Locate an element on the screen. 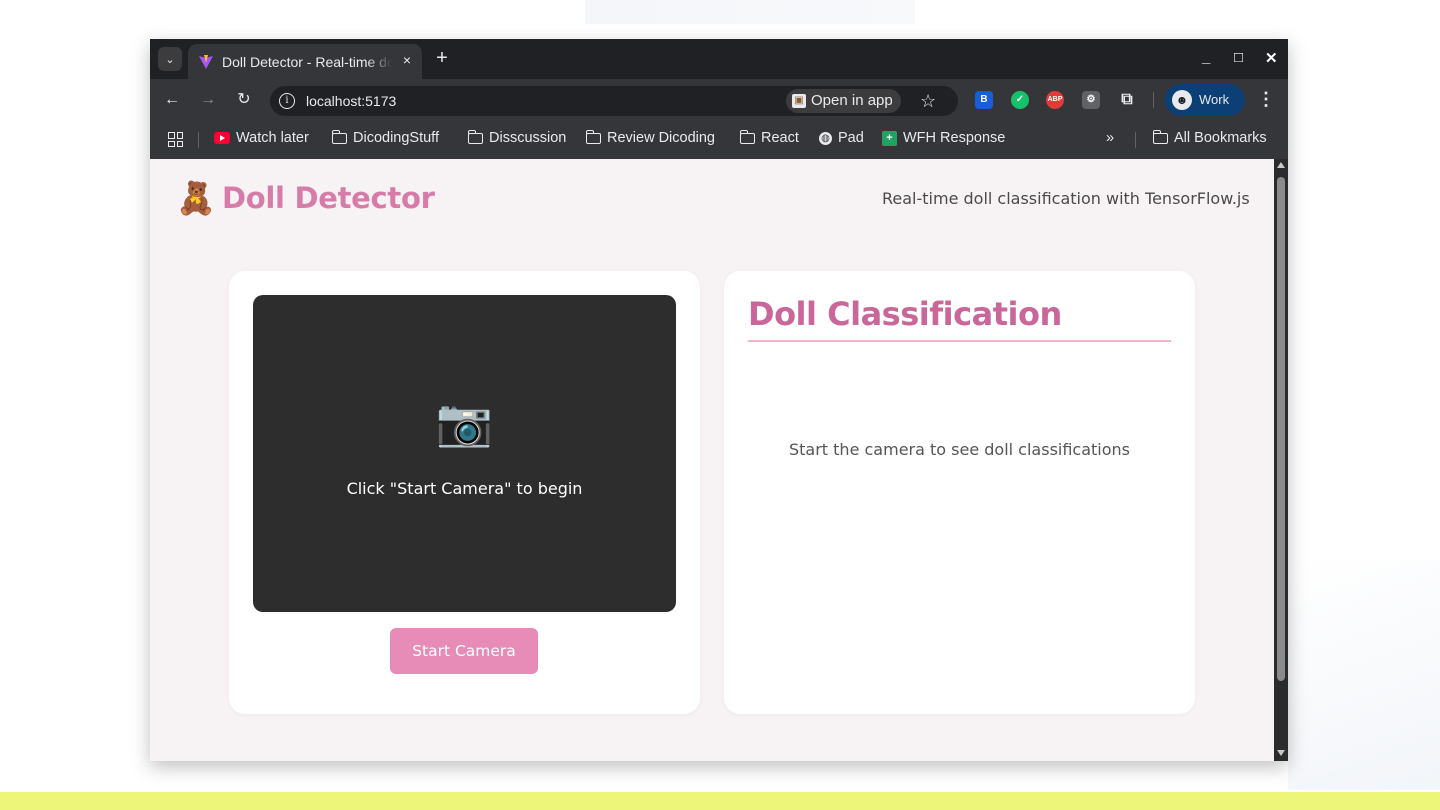 The width and height of the screenshot is (1440, 810). all-bookmarks: All Bookmarks is located at coordinates (1209, 137).